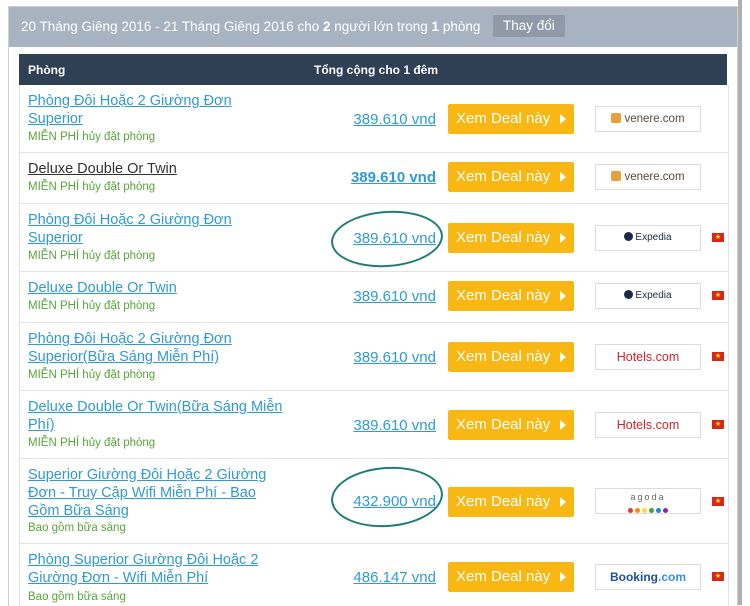 This screenshot has width=750, height=606. What do you see at coordinates (648, 501) in the screenshot?
I see `provider-logo-agoda: agoda` at bounding box center [648, 501].